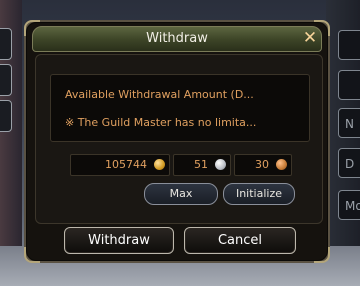 The width and height of the screenshot is (360, 286). I want to click on gold-amount-value: 105744, so click(126, 164).